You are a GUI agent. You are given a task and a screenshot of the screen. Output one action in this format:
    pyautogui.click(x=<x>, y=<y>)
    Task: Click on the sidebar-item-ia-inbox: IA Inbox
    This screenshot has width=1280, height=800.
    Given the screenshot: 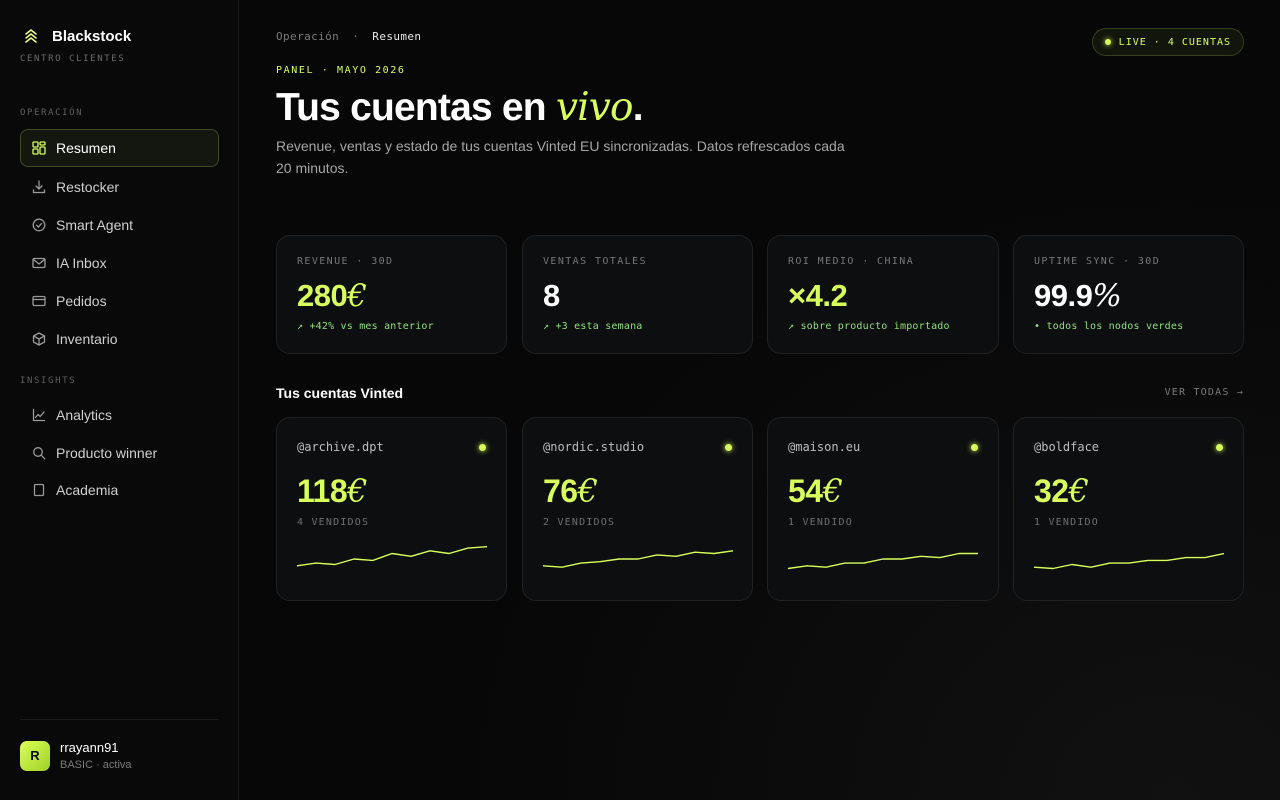 What is the action you would take?
    pyautogui.click(x=119, y=263)
    